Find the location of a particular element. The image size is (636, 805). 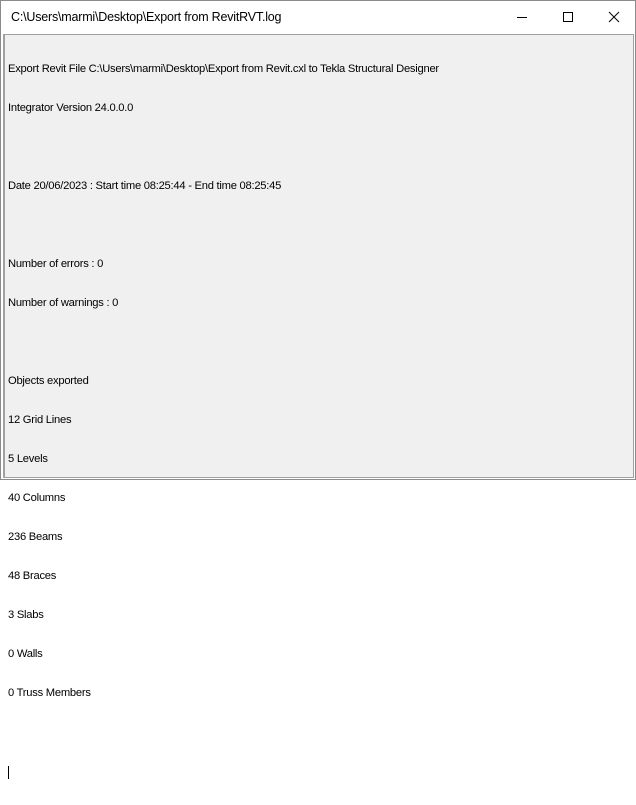

log-warnings: Number of warnings : 0 is located at coordinates (63, 303).